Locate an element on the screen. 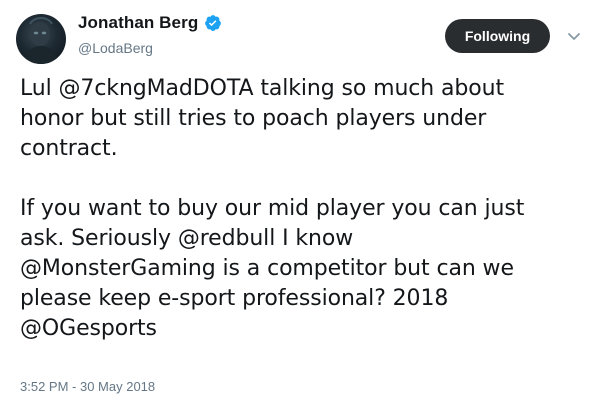 The image size is (600, 401). verified-badge-icon is located at coordinates (213, 23).